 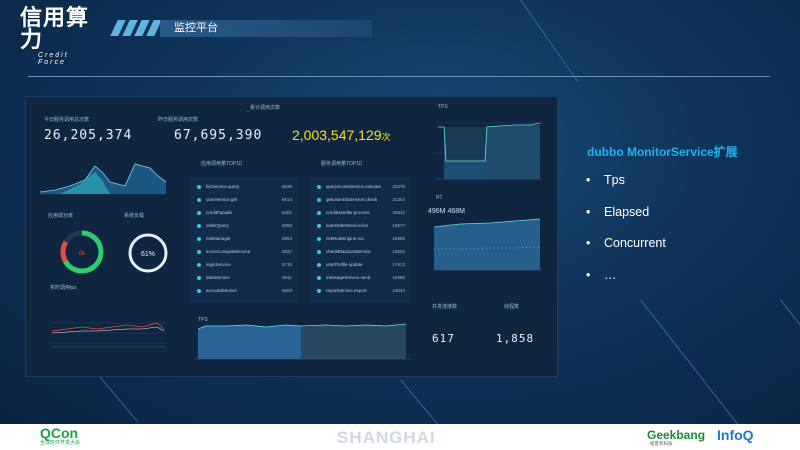 I want to click on stat-label: 并发连接数, so click(x=445, y=307).